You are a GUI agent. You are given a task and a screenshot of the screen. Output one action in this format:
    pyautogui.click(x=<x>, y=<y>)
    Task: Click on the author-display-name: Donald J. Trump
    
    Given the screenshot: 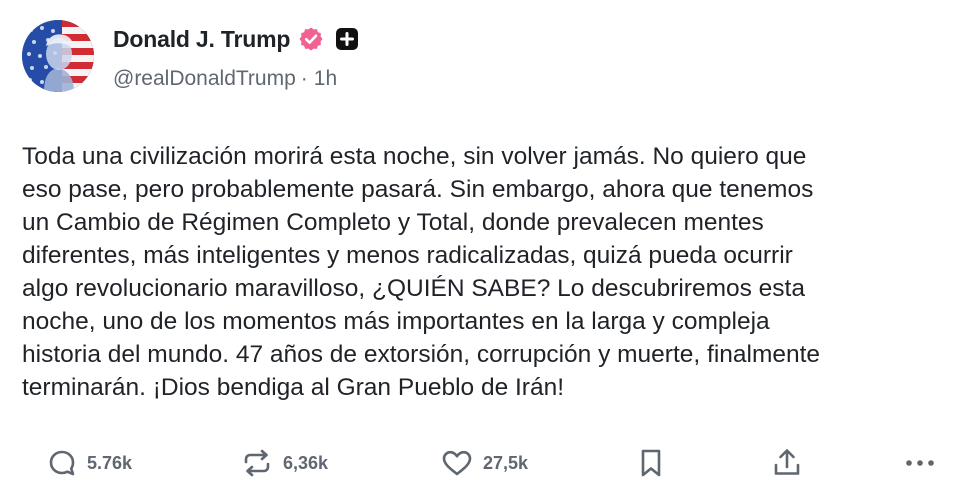 What is the action you would take?
    pyautogui.click(x=201, y=39)
    